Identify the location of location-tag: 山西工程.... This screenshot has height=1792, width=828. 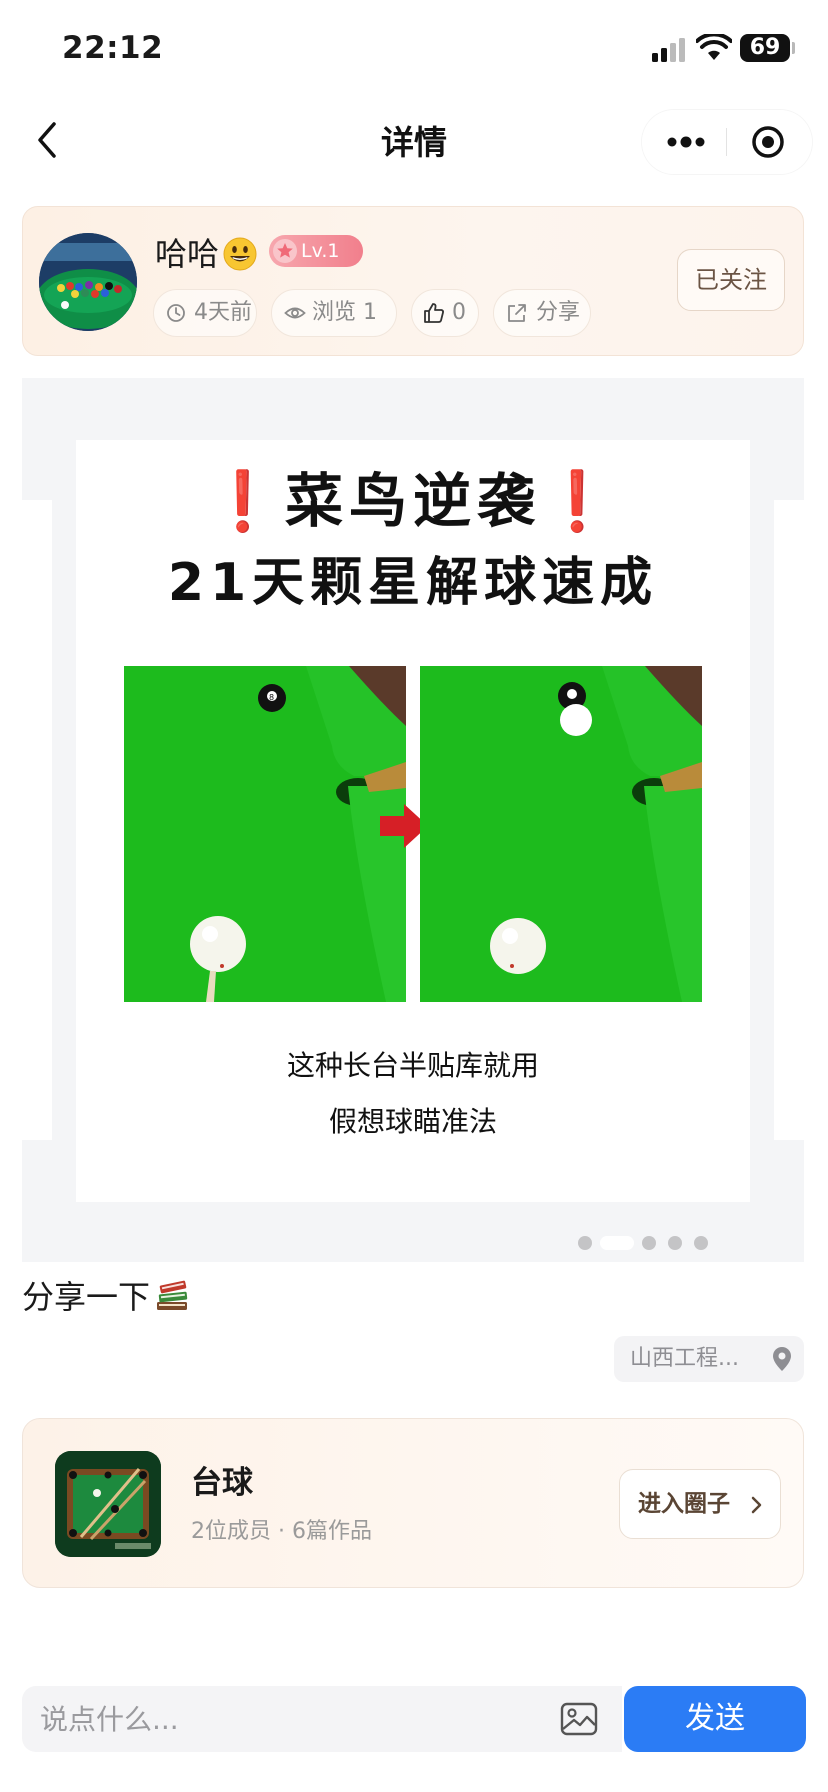
(709, 1359).